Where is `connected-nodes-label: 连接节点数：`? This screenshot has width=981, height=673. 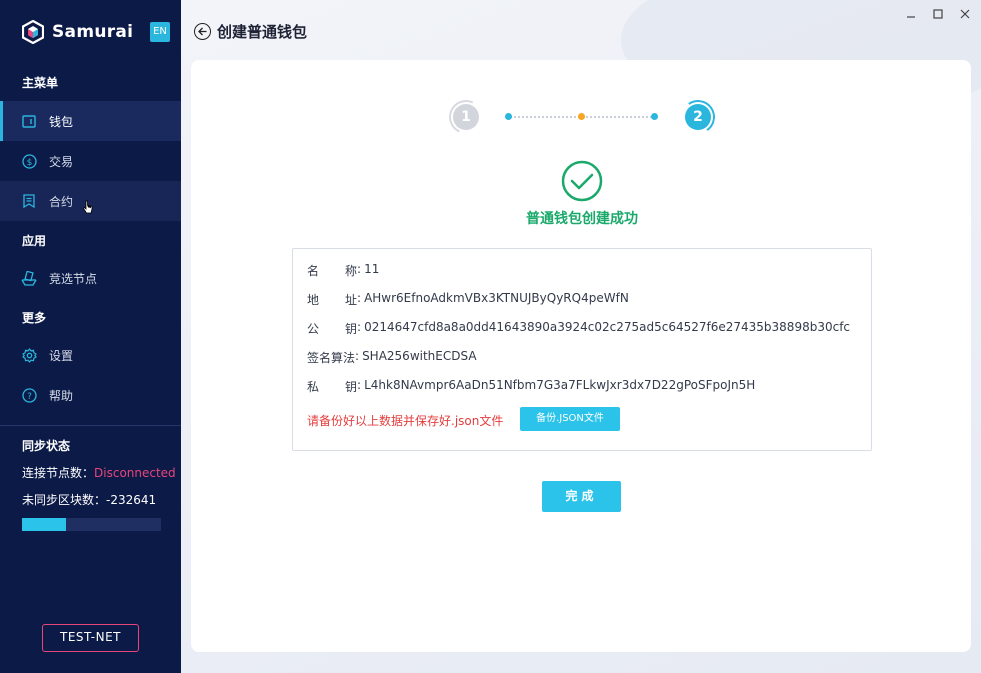 connected-nodes-label: 连接节点数： is located at coordinates (58, 473).